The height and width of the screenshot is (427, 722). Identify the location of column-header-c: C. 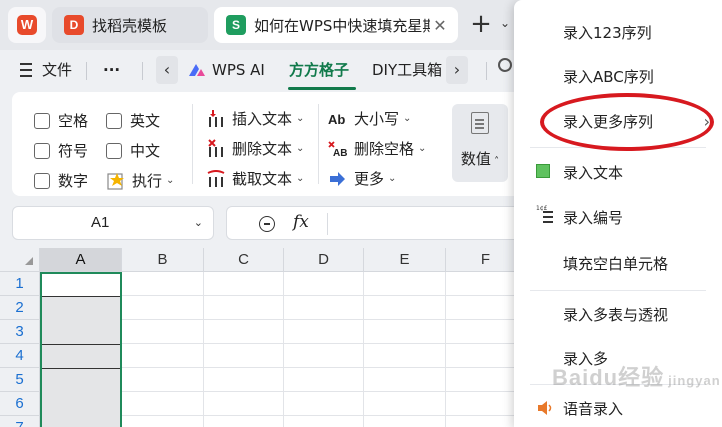
(244, 260).